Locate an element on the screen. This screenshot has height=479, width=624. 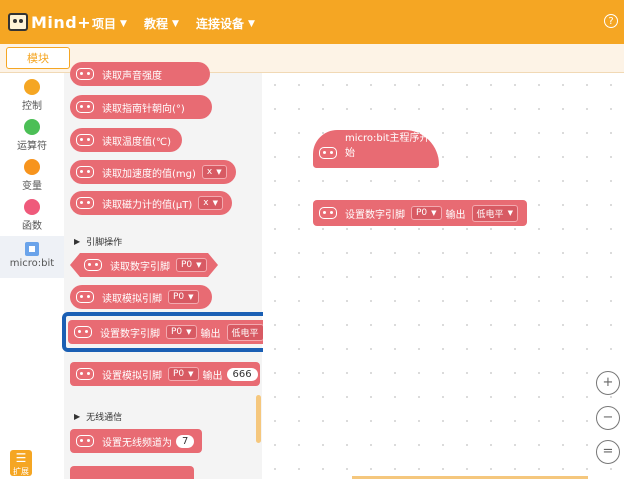
section-label: 无线通信 is located at coordinates (104, 418).